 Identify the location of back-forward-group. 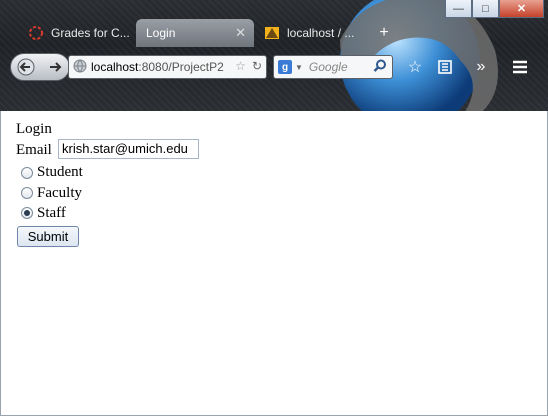
(40, 67).